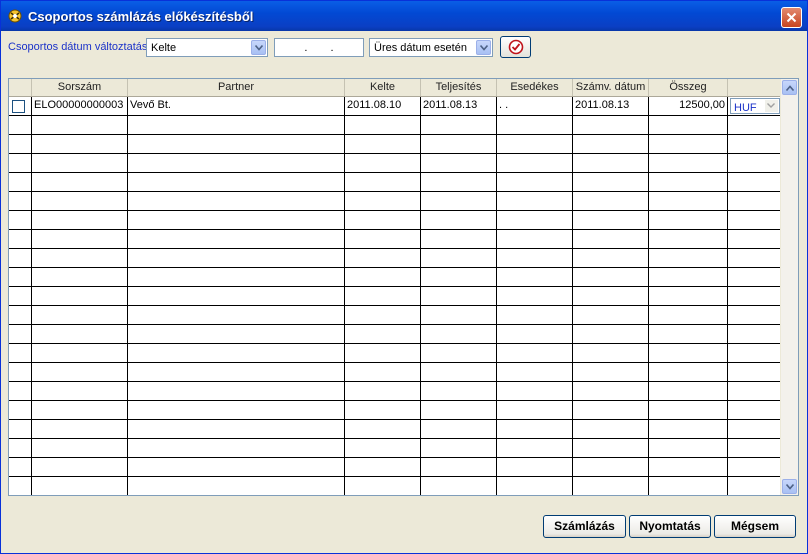 The image size is (808, 554). I want to click on column-header-osszeg: Összeg, so click(688, 87).